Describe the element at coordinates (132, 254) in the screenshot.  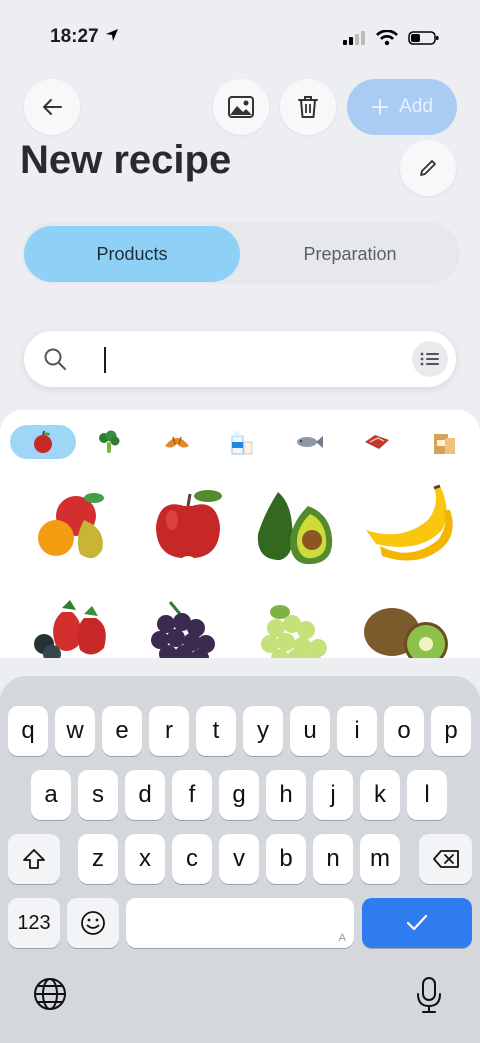
I see `tab-products: Products` at that location.